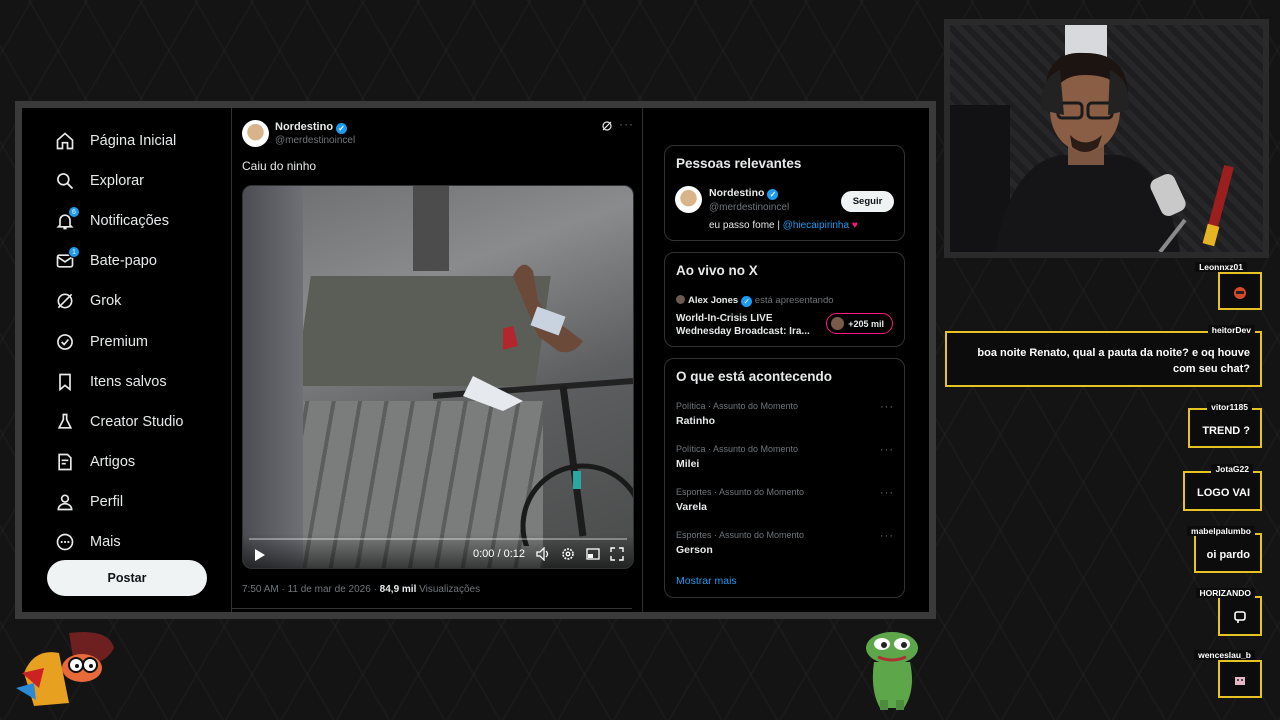 The width and height of the screenshot is (1280, 720). I want to click on nav-item-creator-studio: Creator Studio, so click(119, 422).